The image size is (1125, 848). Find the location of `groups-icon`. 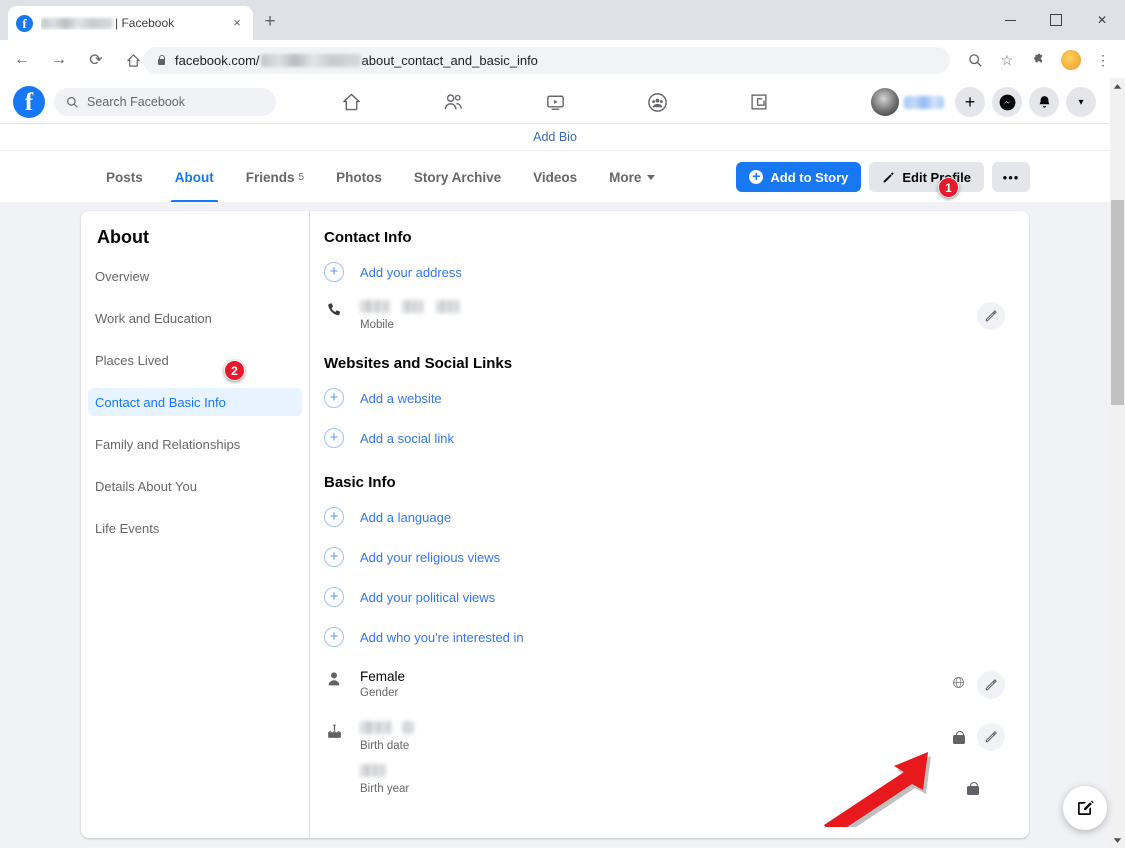

groups-icon is located at coordinates (657, 102).